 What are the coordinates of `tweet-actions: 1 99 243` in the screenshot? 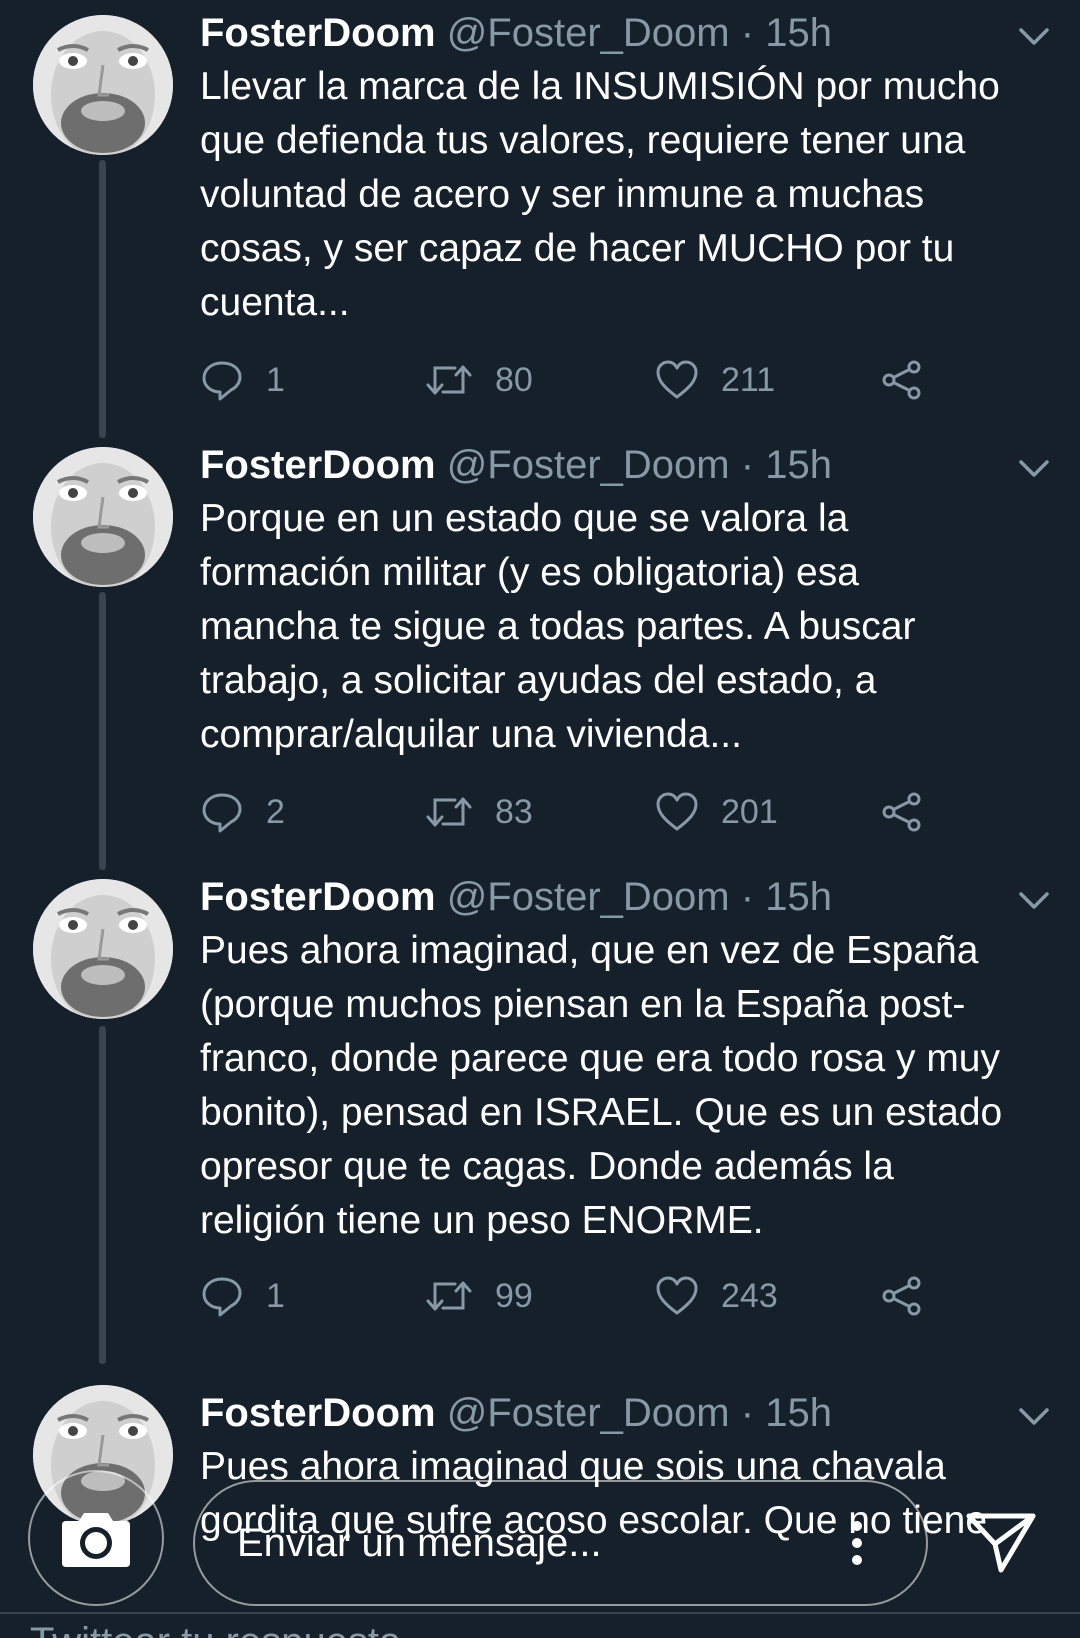 It's located at (580, 1296).